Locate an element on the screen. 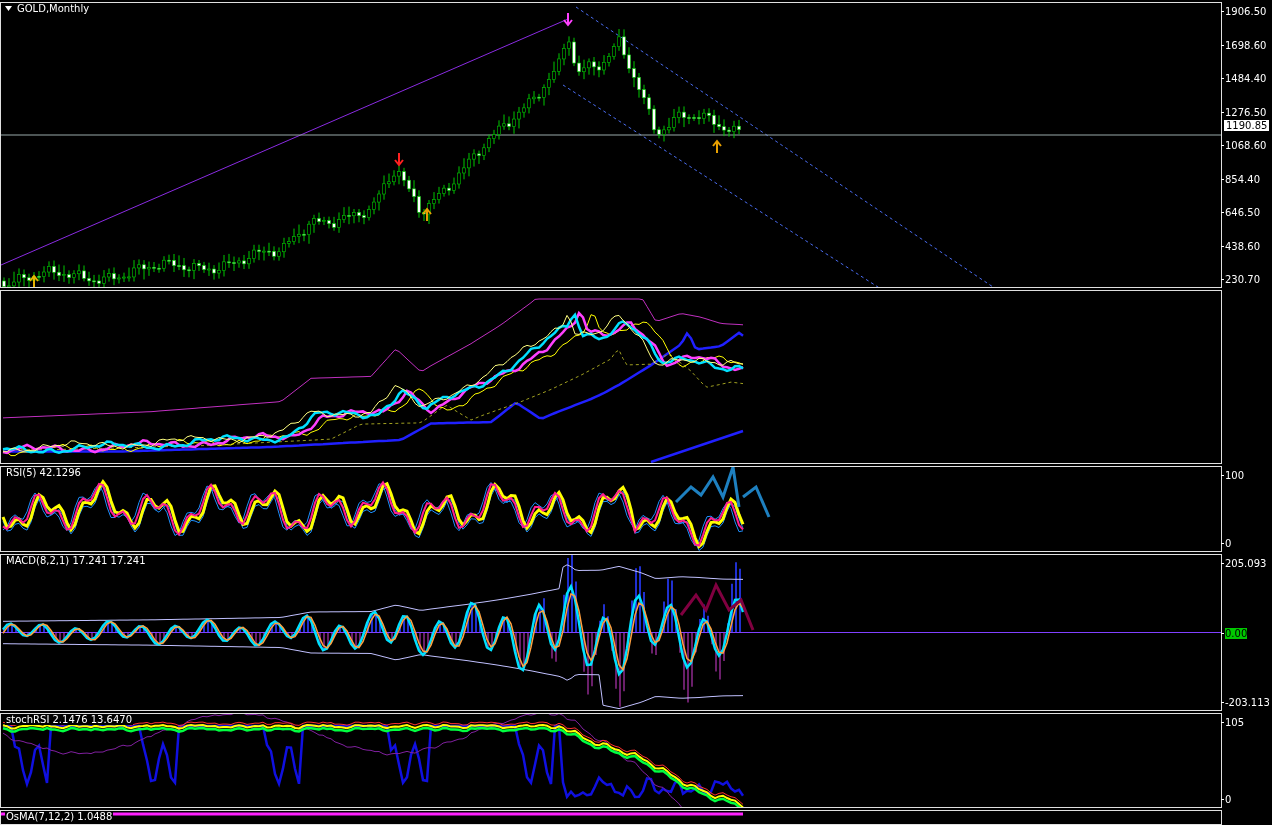 This screenshot has height=825, width=1272. osma-label: OsMA(7,12,2) 1.0488 is located at coordinates (59, 816).